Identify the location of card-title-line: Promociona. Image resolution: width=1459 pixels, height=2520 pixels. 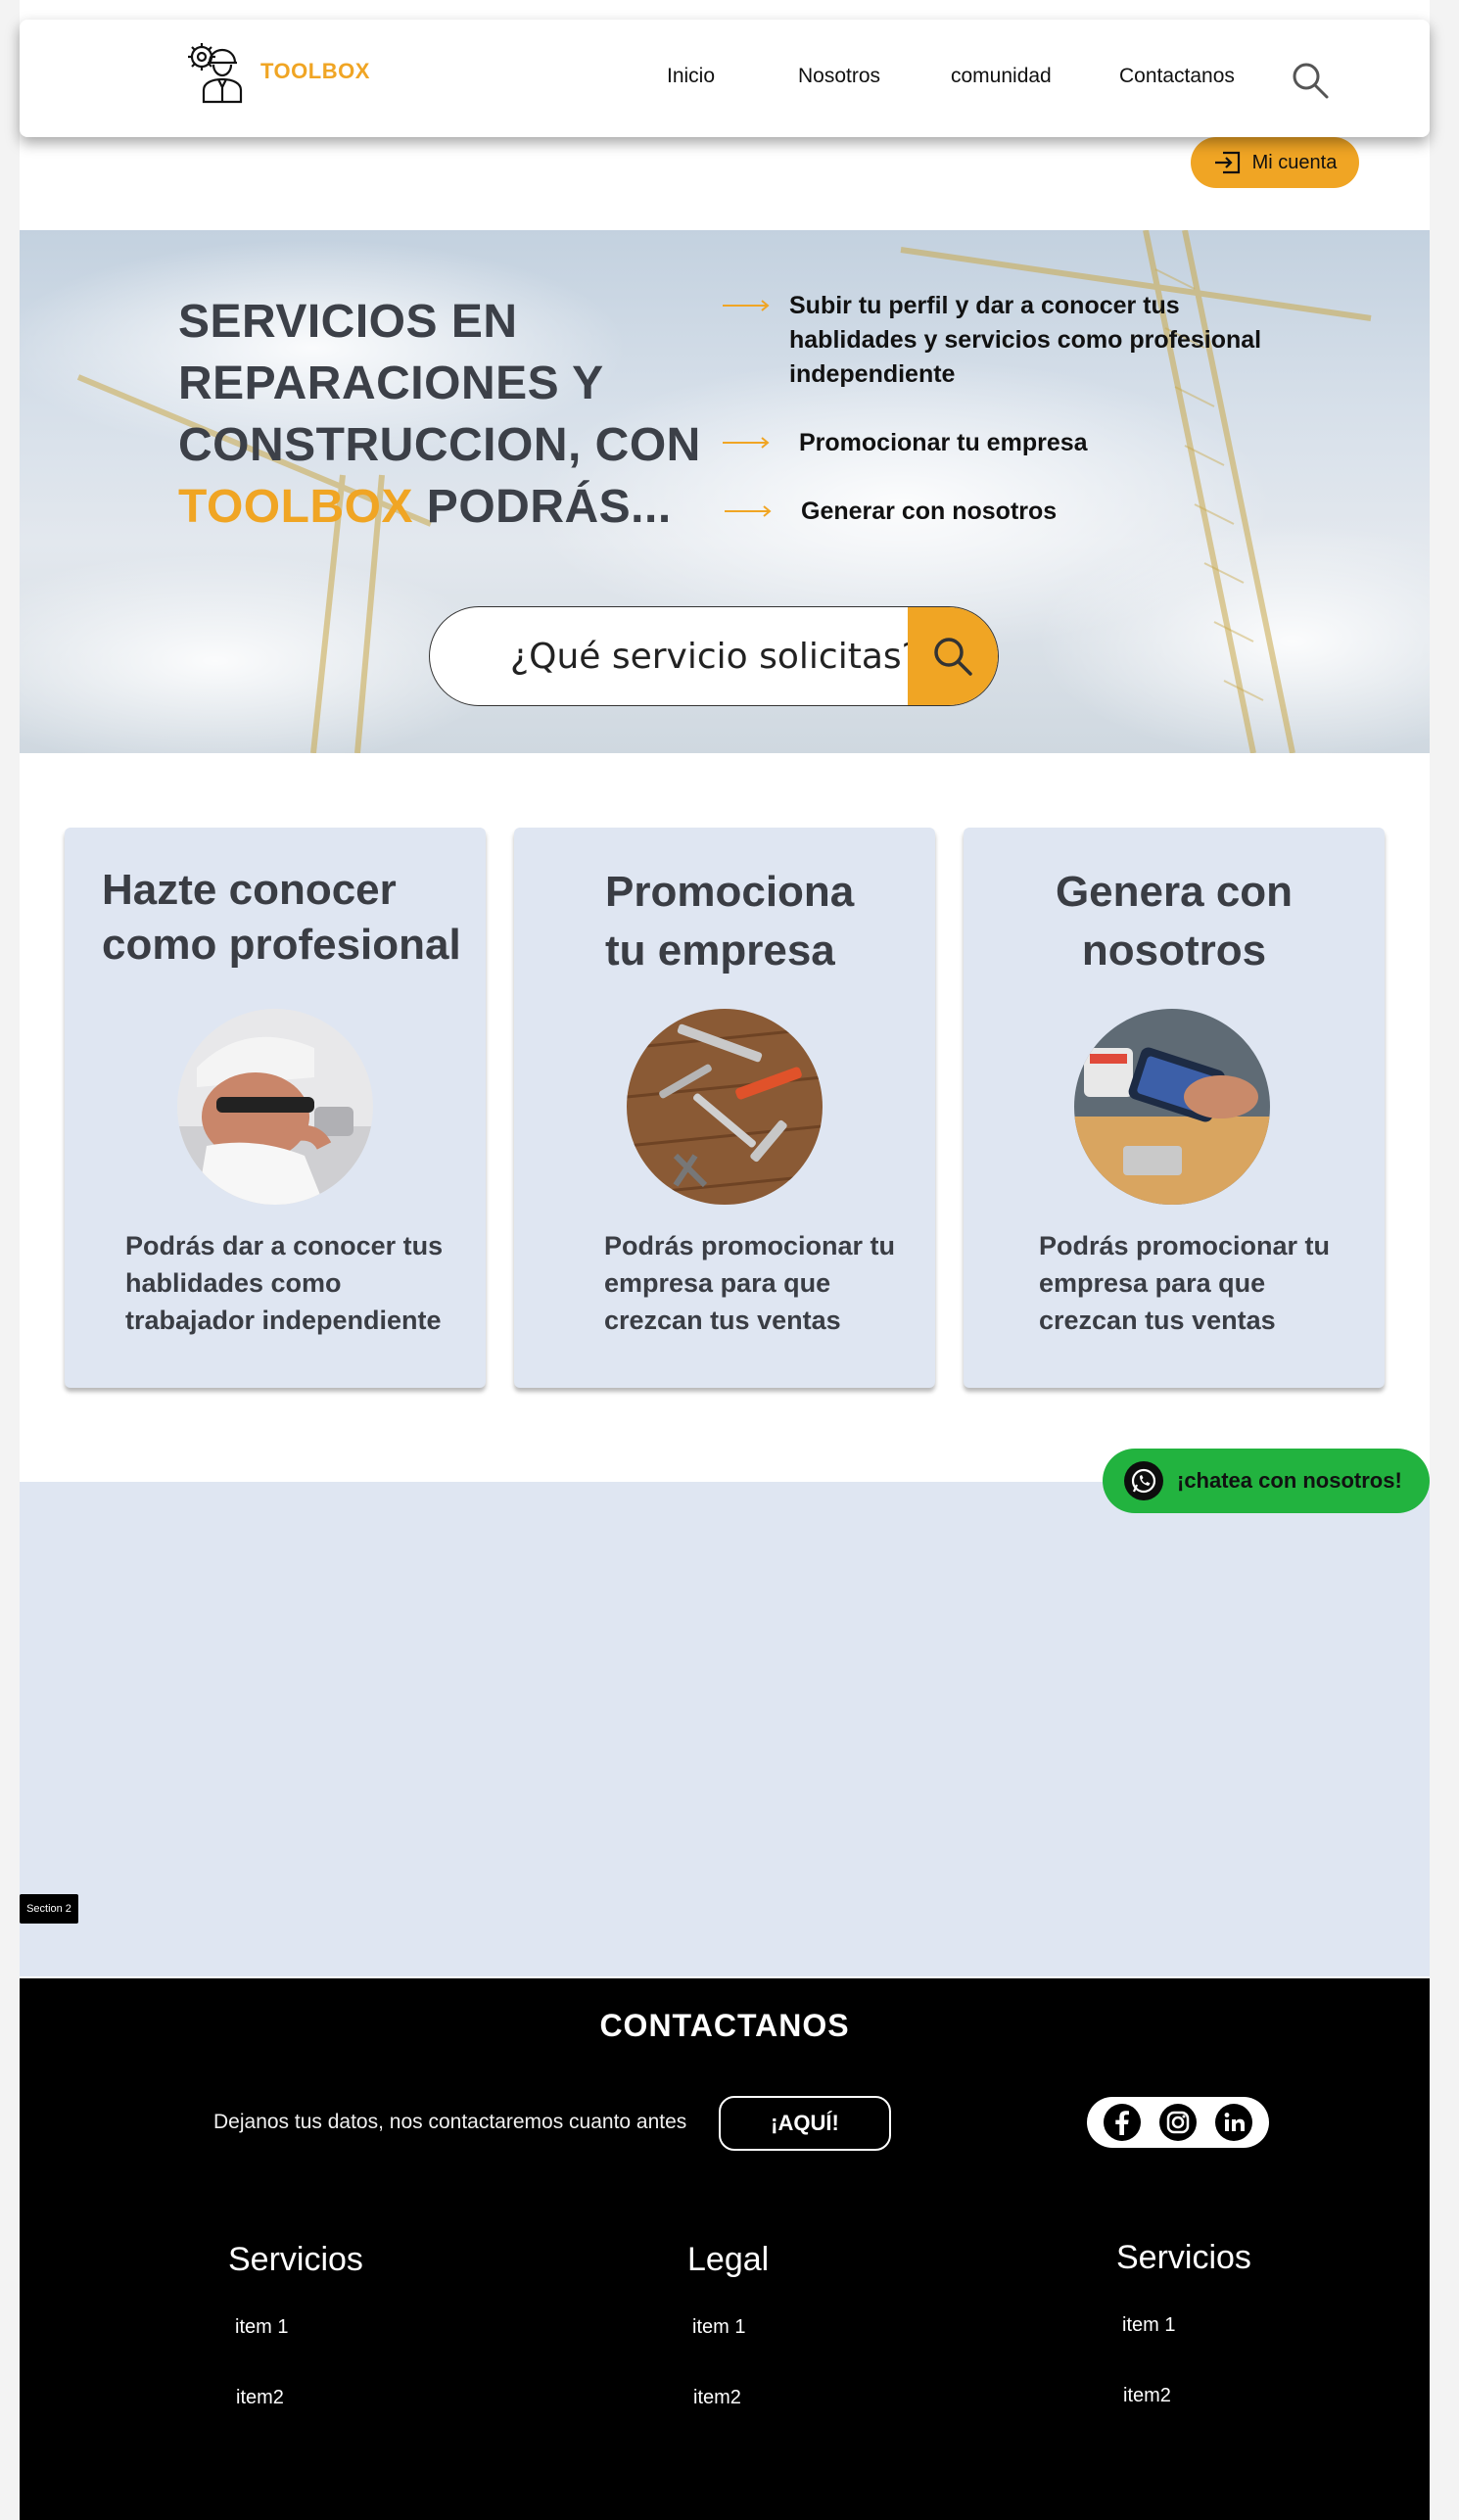
(730, 892).